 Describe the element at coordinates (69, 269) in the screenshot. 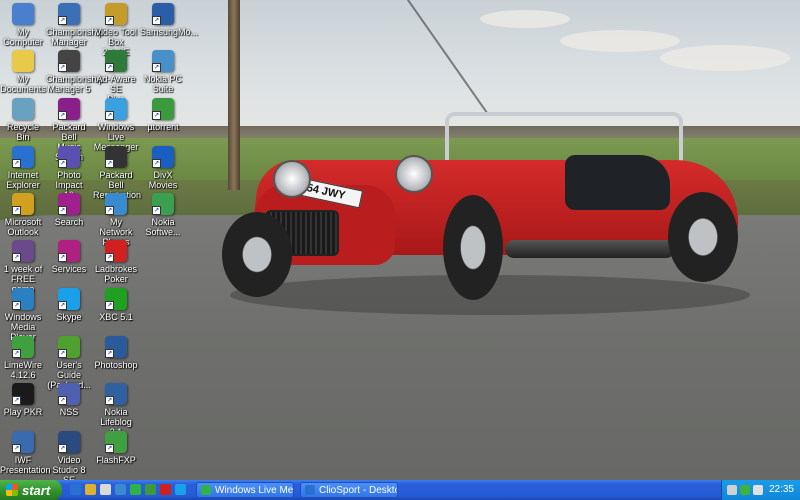

I see `desktop-icon-label: Services` at that location.